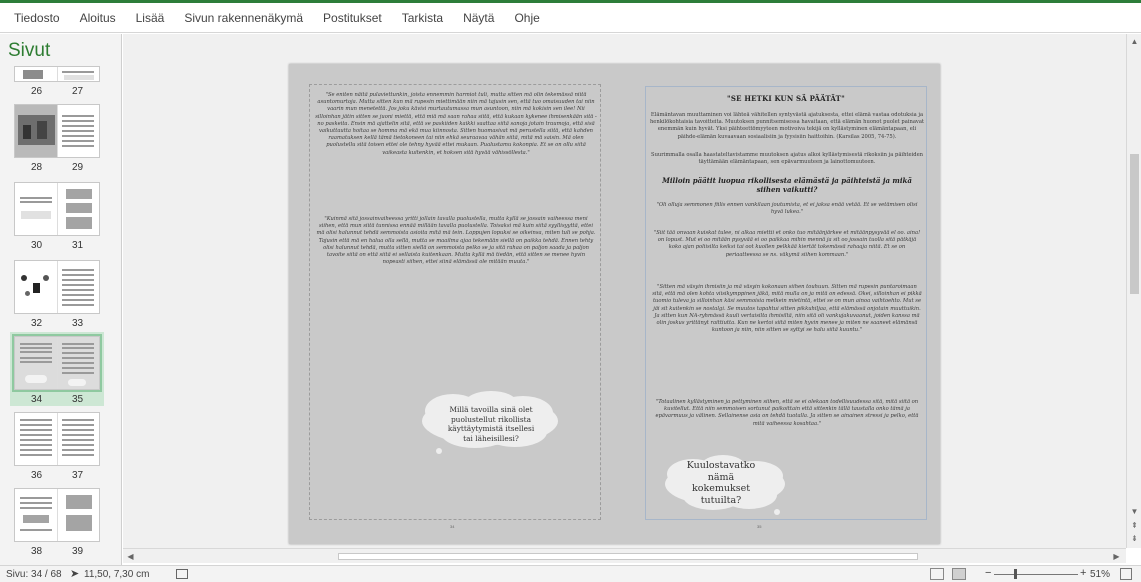  What do you see at coordinates (37, 18) in the screenshot?
I see `tab-tiedosto: Tiedosto` at bounding box center [37, 18].